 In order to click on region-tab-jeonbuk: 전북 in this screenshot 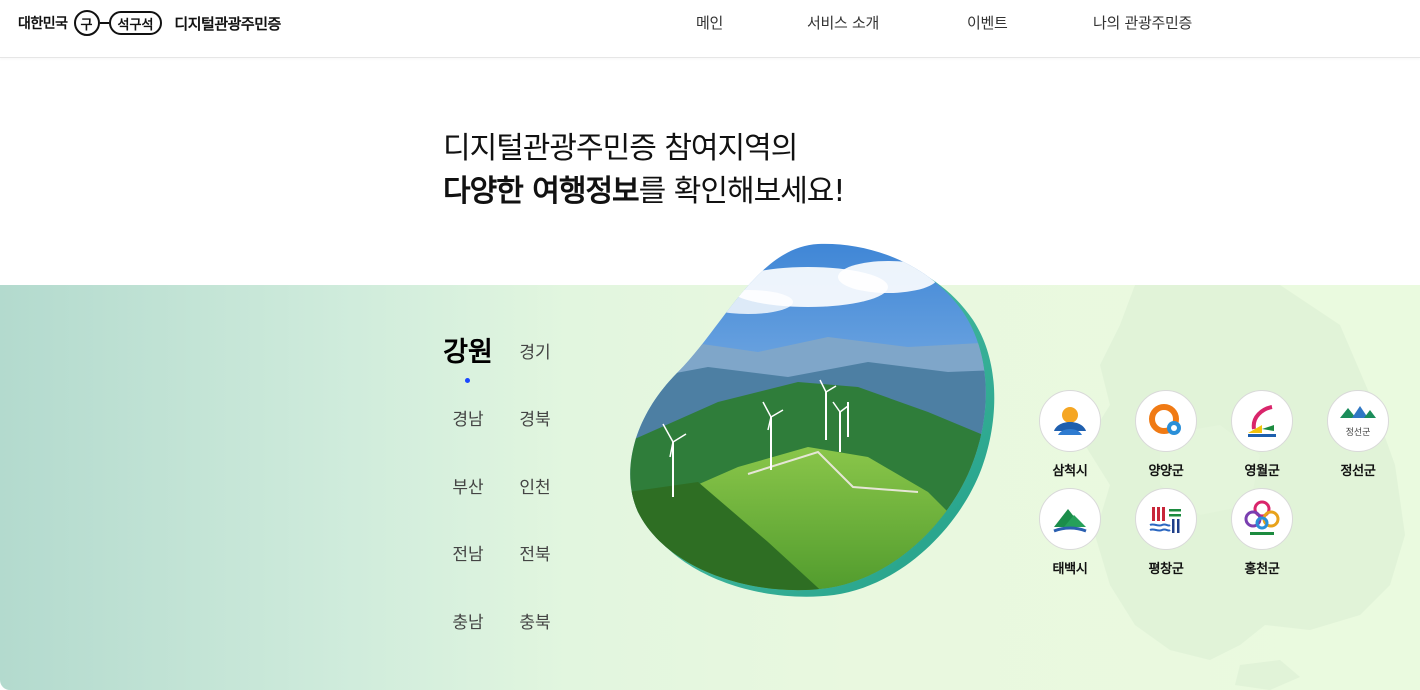, I will do `click(535, 552)`.